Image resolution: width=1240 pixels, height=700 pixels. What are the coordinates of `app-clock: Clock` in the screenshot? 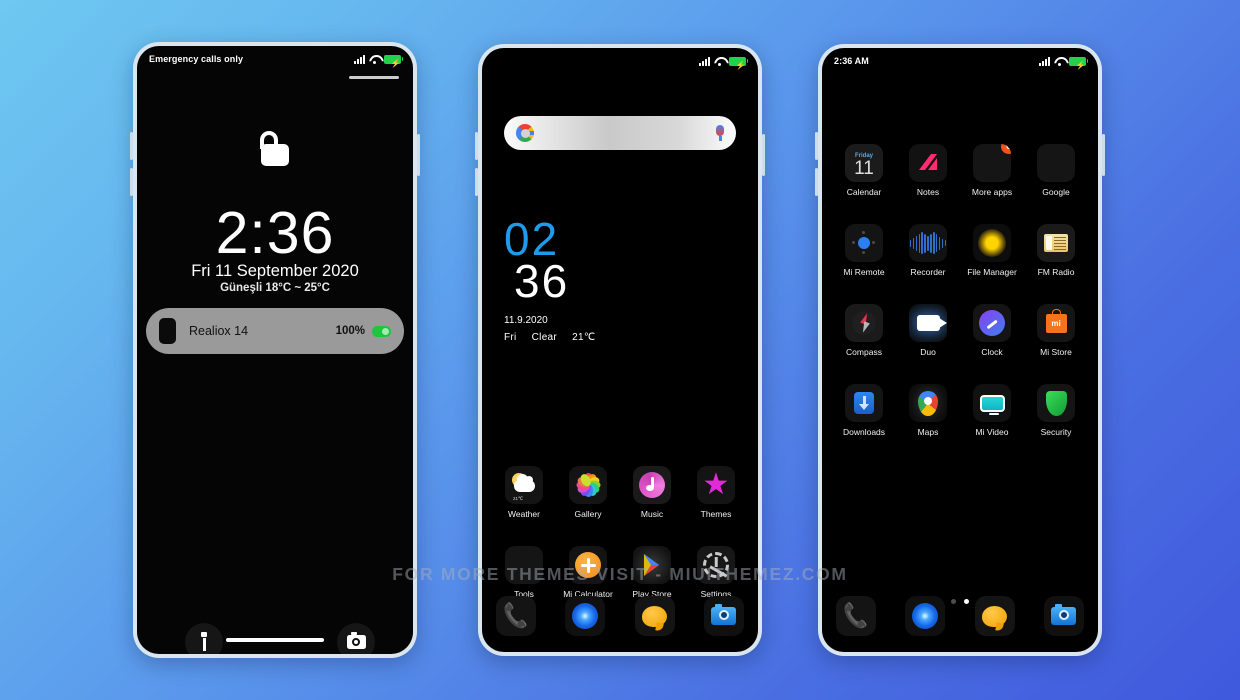 It's located at (992, 330).